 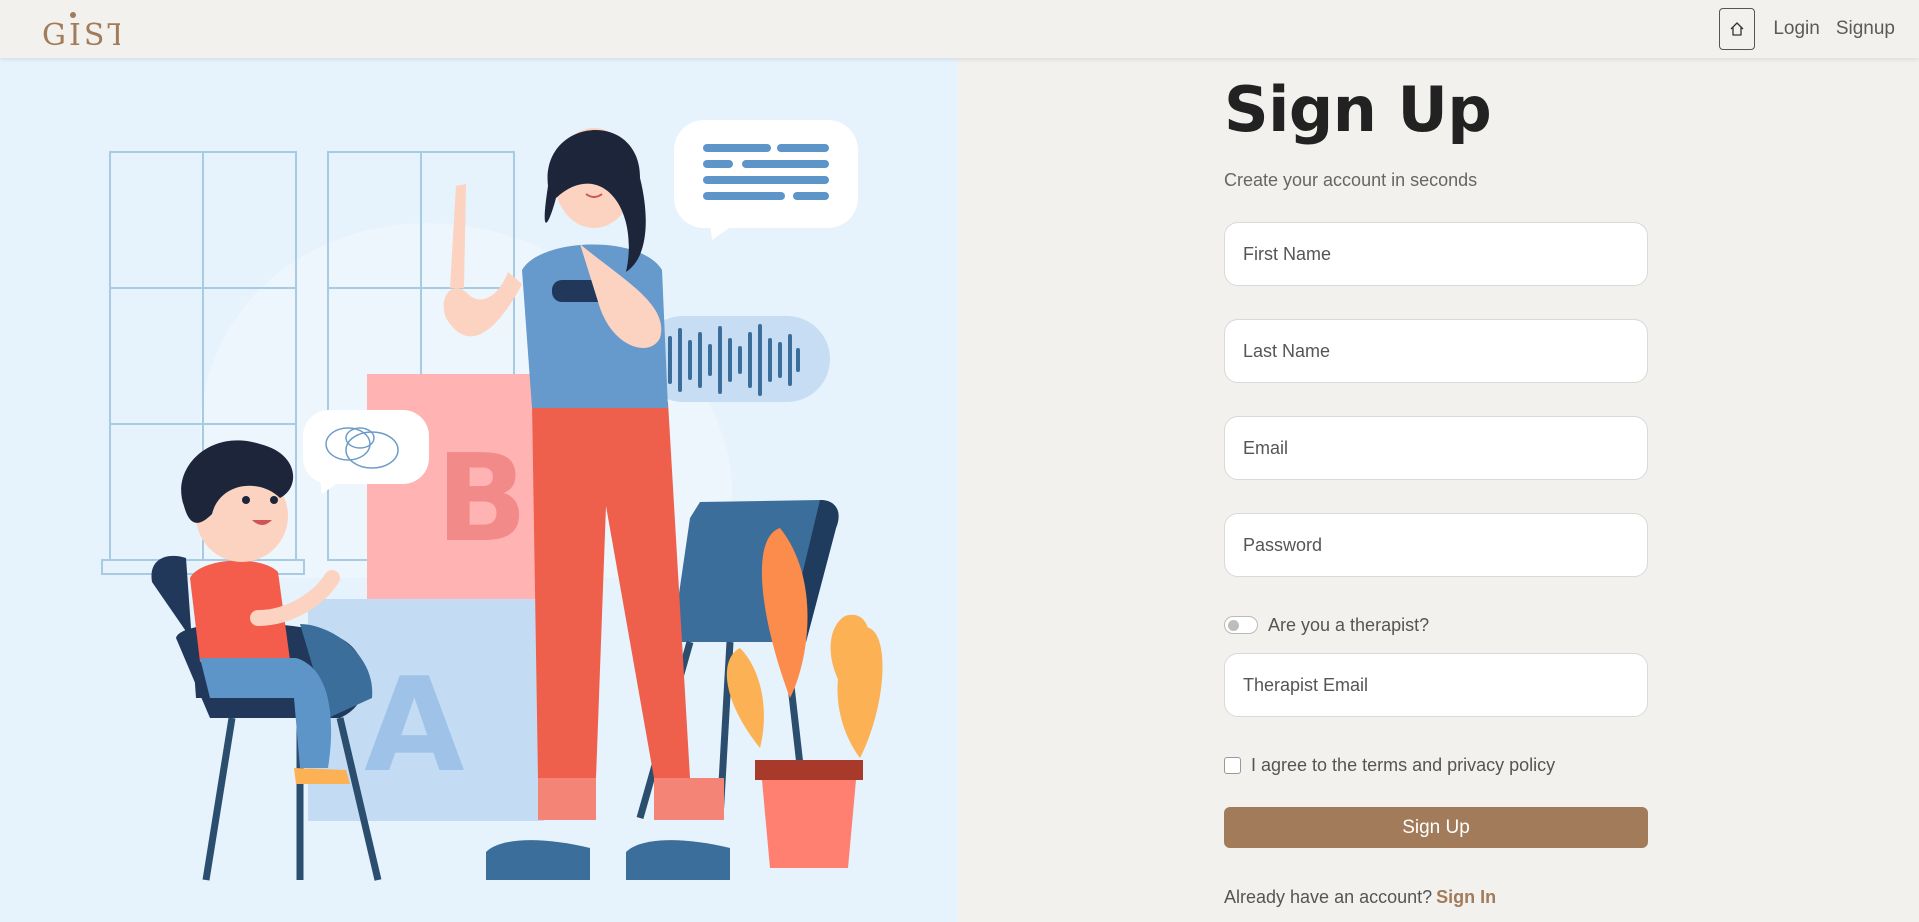 I want to click on signin-prompt-text: Already have an account?, so click(x=1328, y=897).